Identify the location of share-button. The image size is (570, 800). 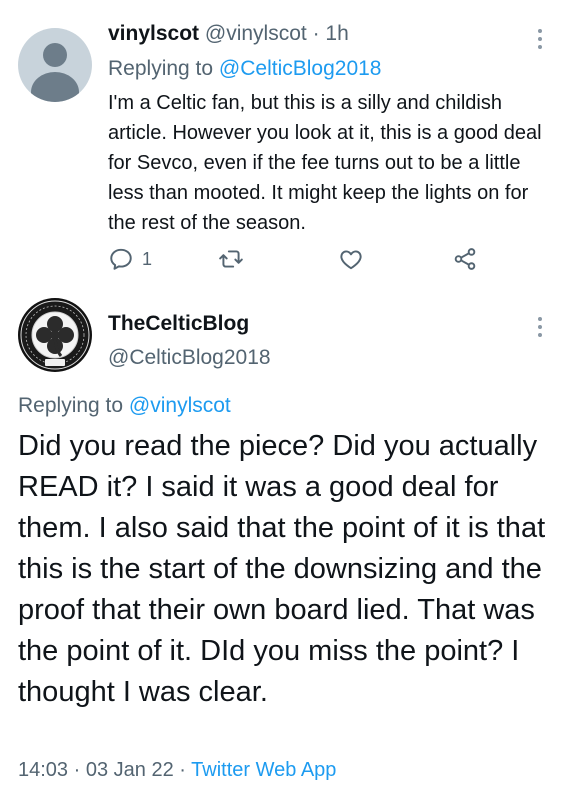
(465, 259).